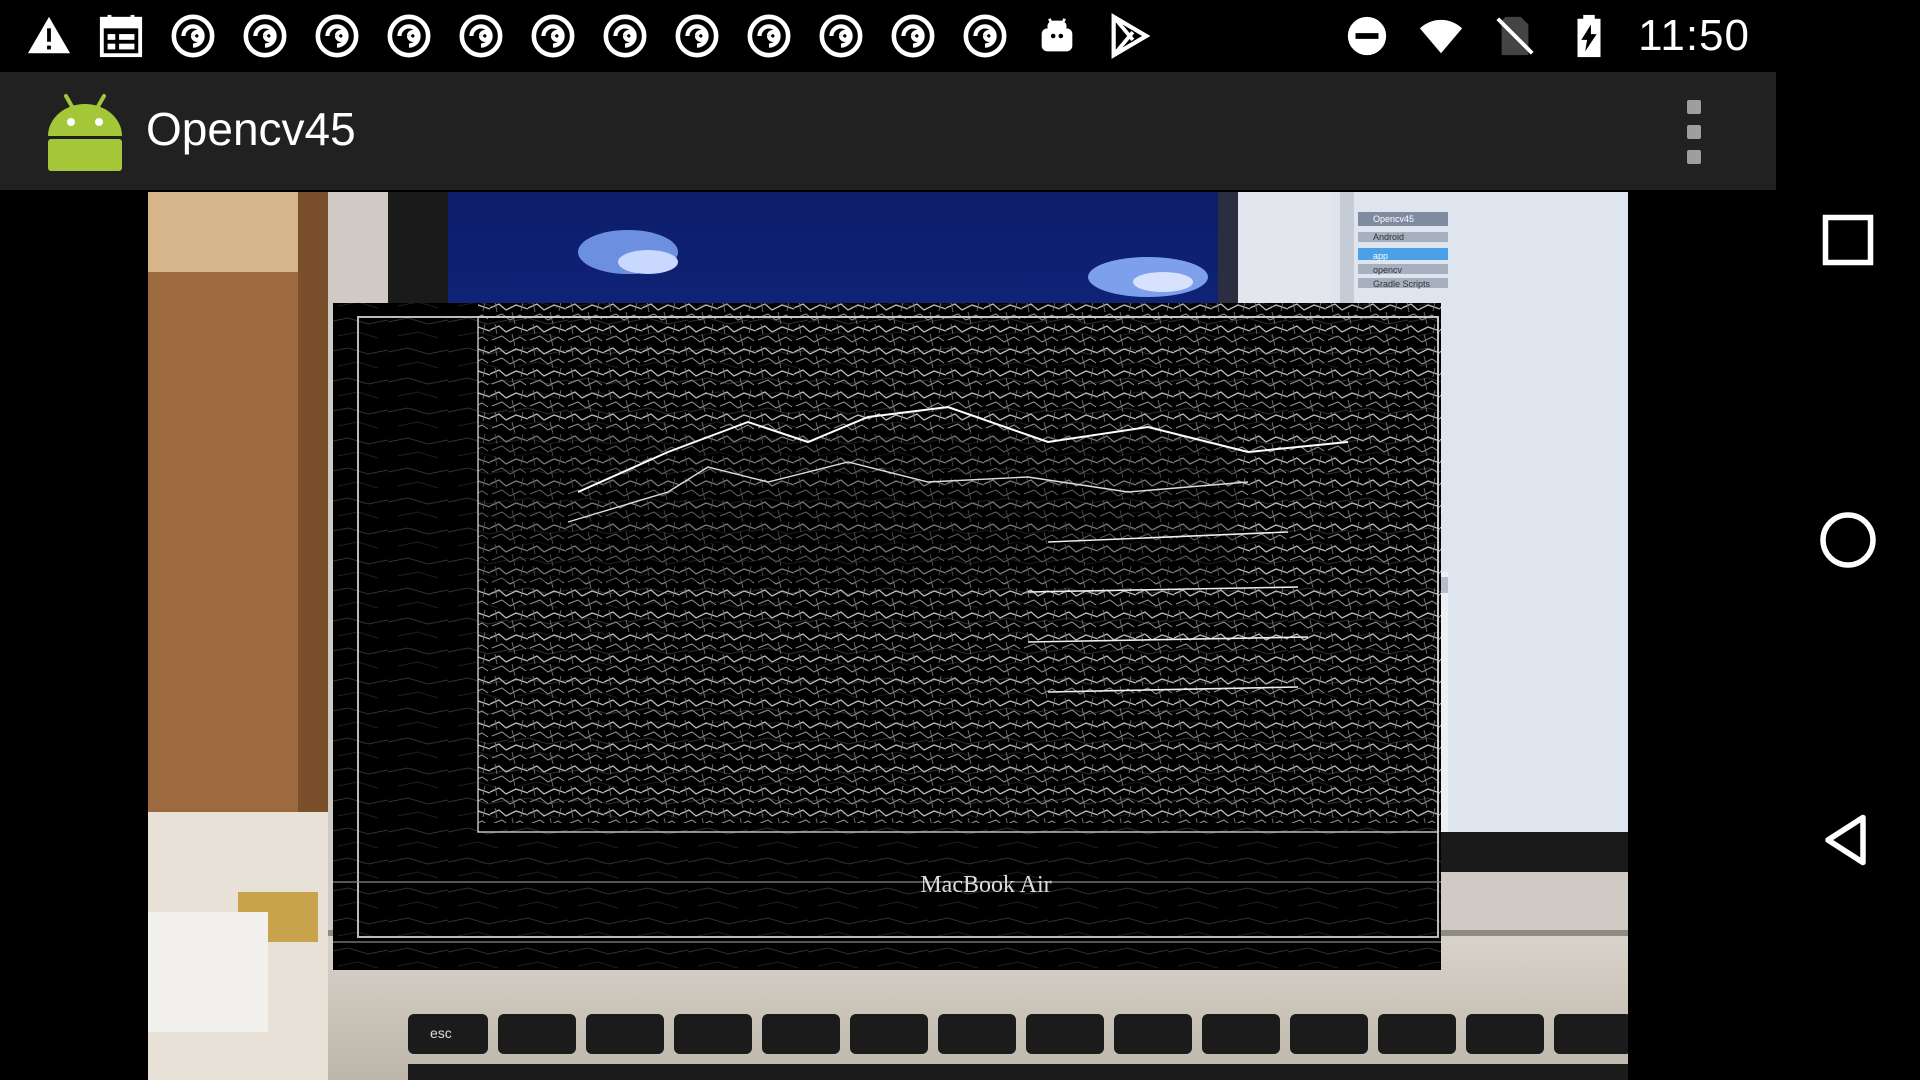 The image size is (1920, 1080). I want to click on status-bar: 11:50, so click(888, 36).